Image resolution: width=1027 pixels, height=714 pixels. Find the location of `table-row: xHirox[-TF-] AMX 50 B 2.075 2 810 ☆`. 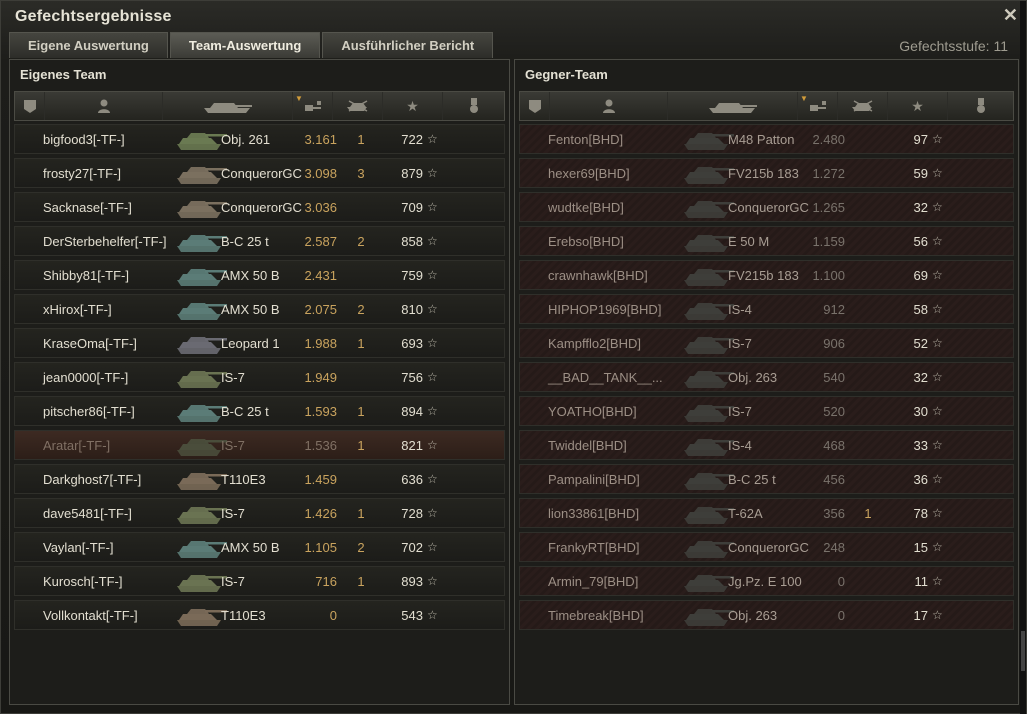

table-row: xHirox[-TF-] AMX 50 B 2.075 2 810 ☆ is located at coordinates (259, 309).